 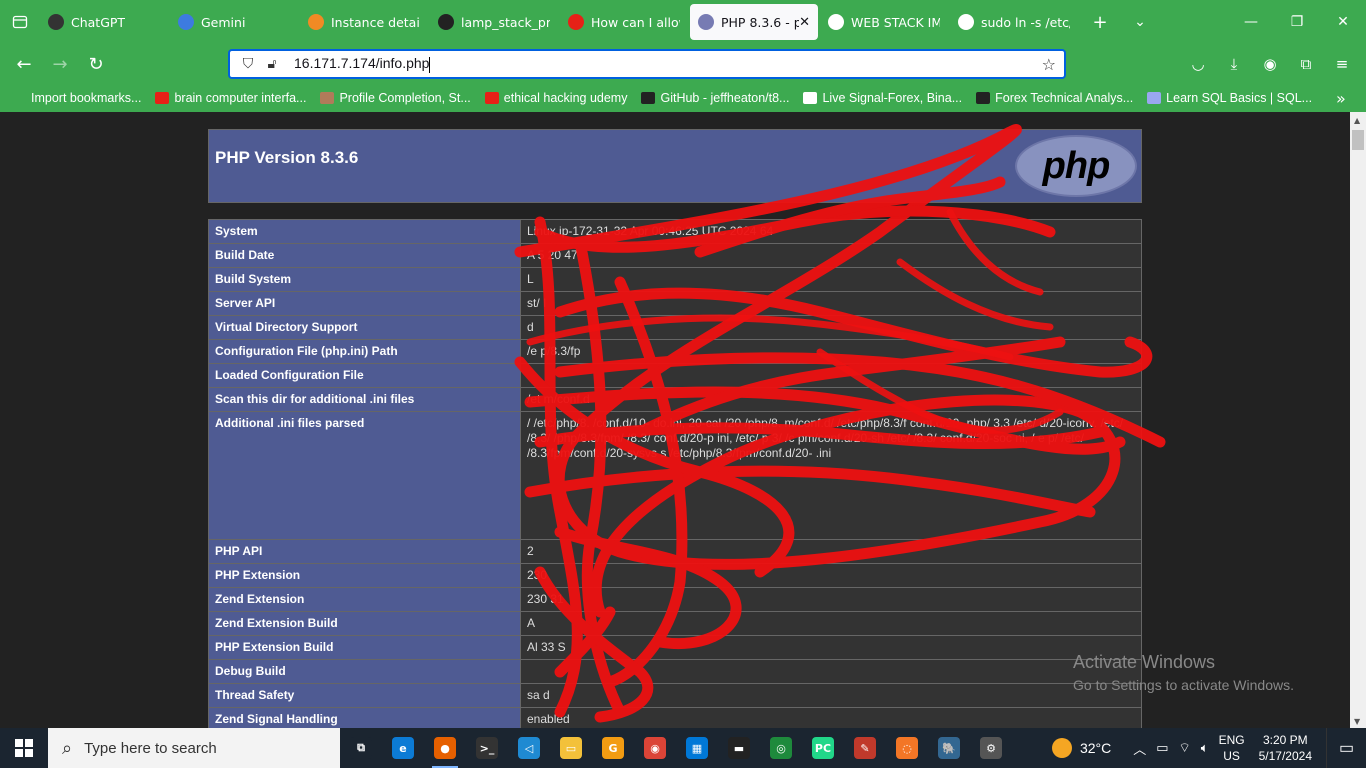 What do you see at coordinates (1205, 748) in the screenshot?
I see `volume-icon: 🔈︎` at bounding box center [1205, 748].